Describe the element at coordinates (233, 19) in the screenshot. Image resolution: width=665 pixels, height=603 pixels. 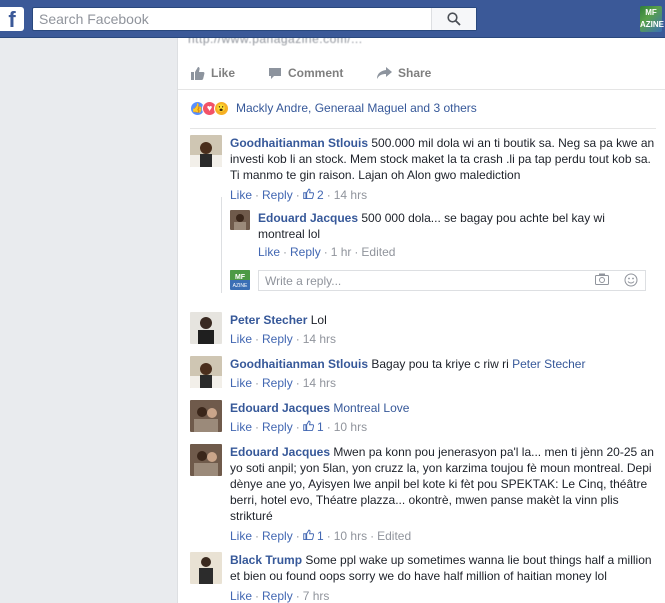
I see `search-input` at that location.